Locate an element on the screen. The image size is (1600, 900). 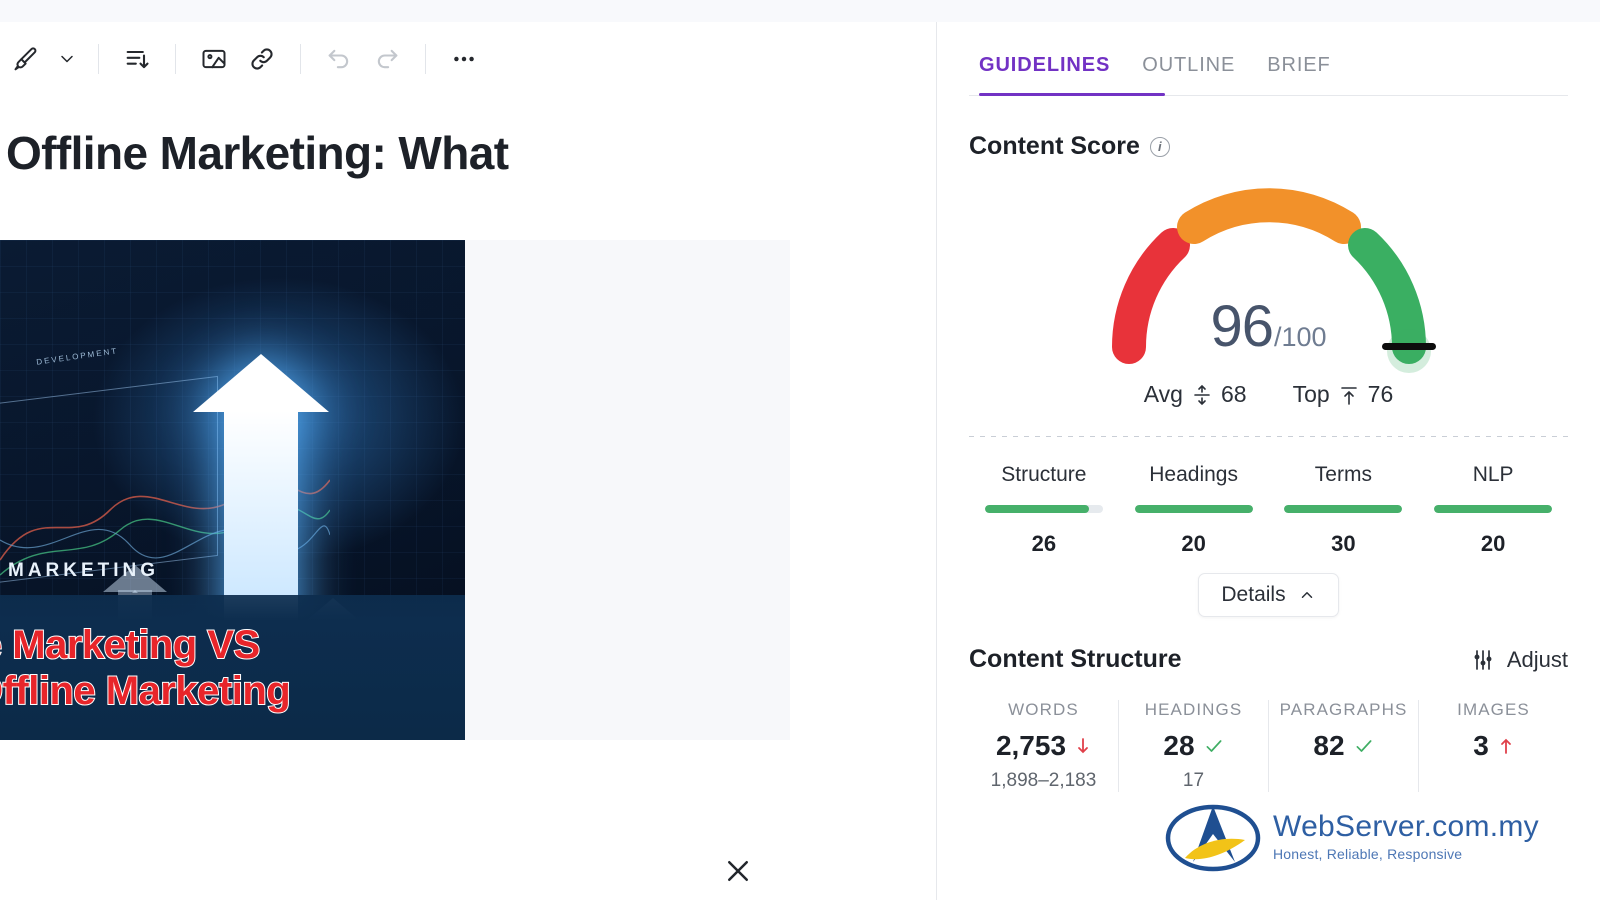
metric-label: Terms is located at coordinates (1343, 474).